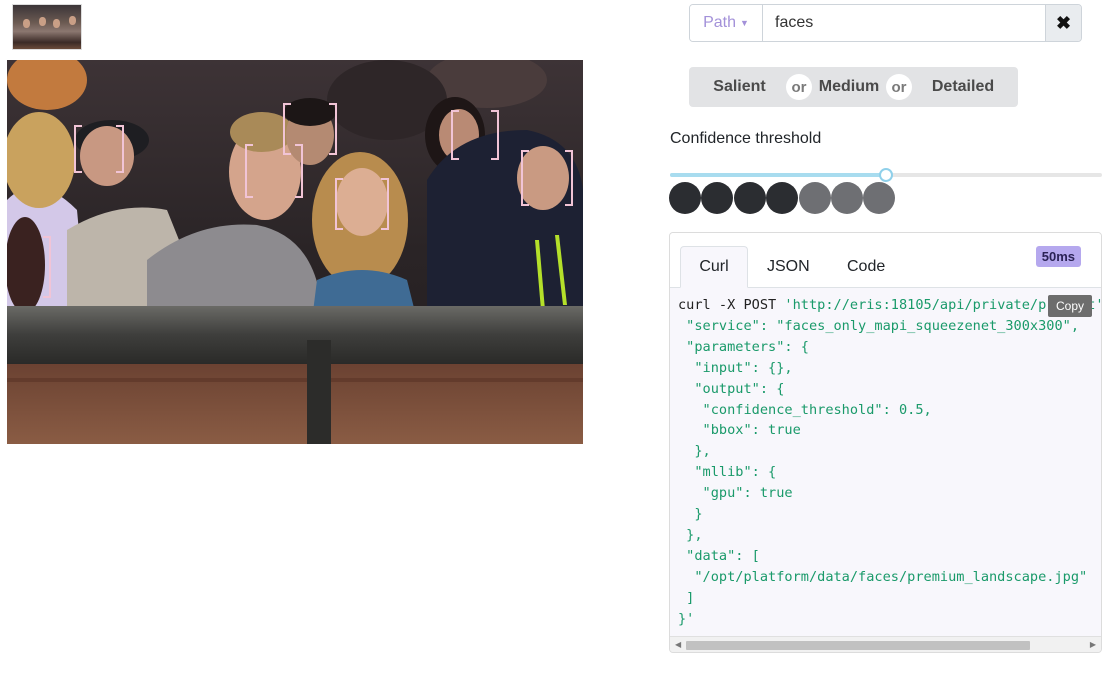 This screenshot has width=1120, height=679. What do you see at coordinates (746, 138) in the screenshot?
I see `confidence-threshold-label: Confidence threshold` at bounding box center [746, 138].